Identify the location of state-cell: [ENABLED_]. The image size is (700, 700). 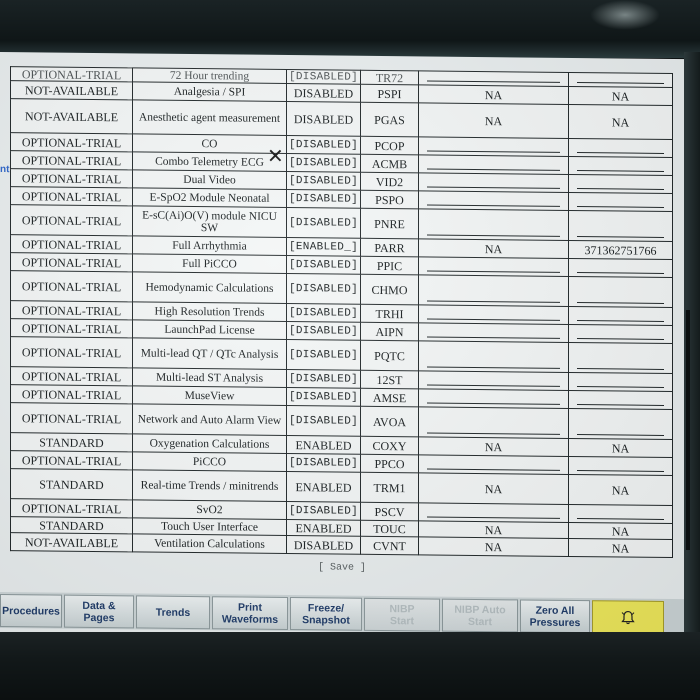
(323, 247).